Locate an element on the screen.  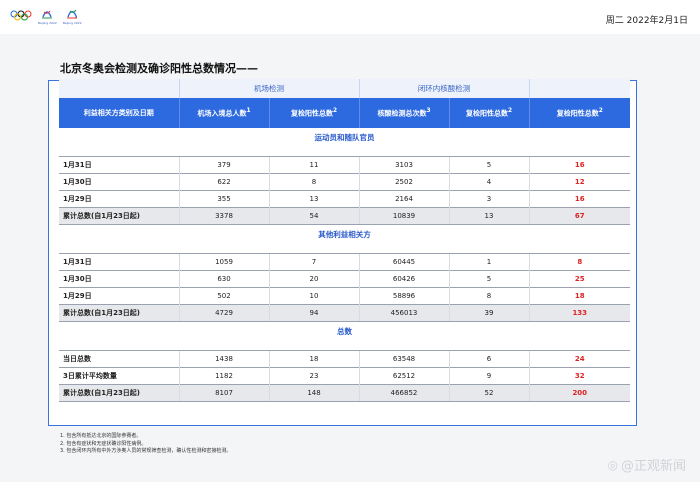
cell-total-positive: 200 is located at coordinates (579, 393).